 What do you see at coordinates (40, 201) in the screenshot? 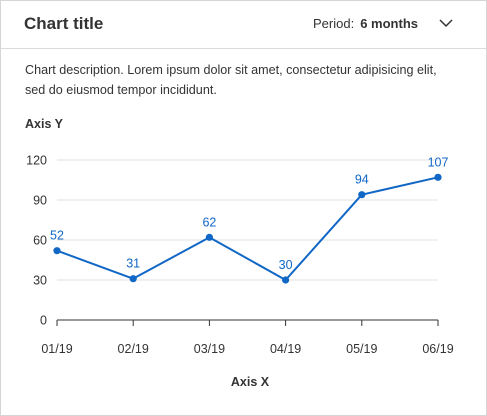
I see `y-tick-label: 90` at bounding box center [40, 201].